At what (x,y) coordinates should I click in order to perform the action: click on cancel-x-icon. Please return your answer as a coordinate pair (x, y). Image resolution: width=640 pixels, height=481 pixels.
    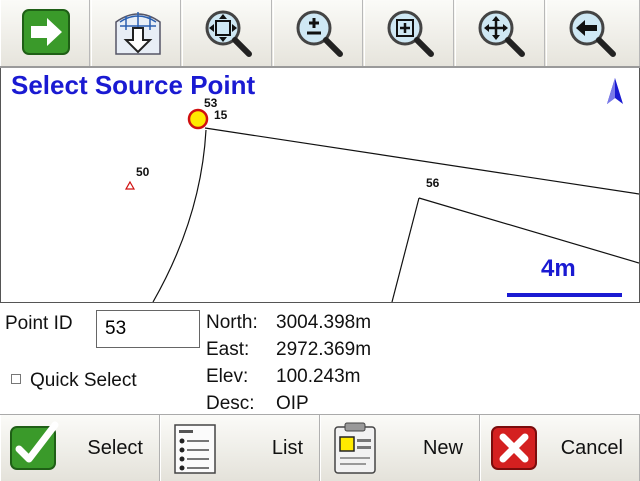
    Looking at the image, I should click on (514, 448).